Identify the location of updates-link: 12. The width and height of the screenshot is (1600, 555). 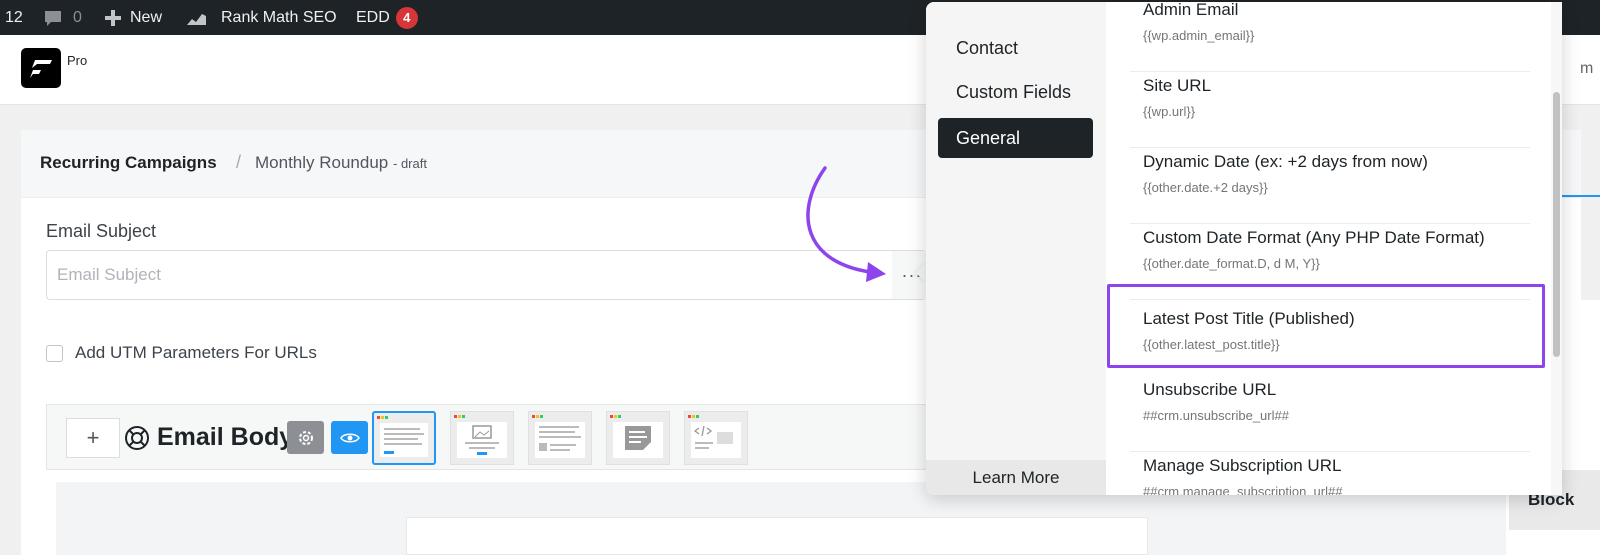
(14, 17).